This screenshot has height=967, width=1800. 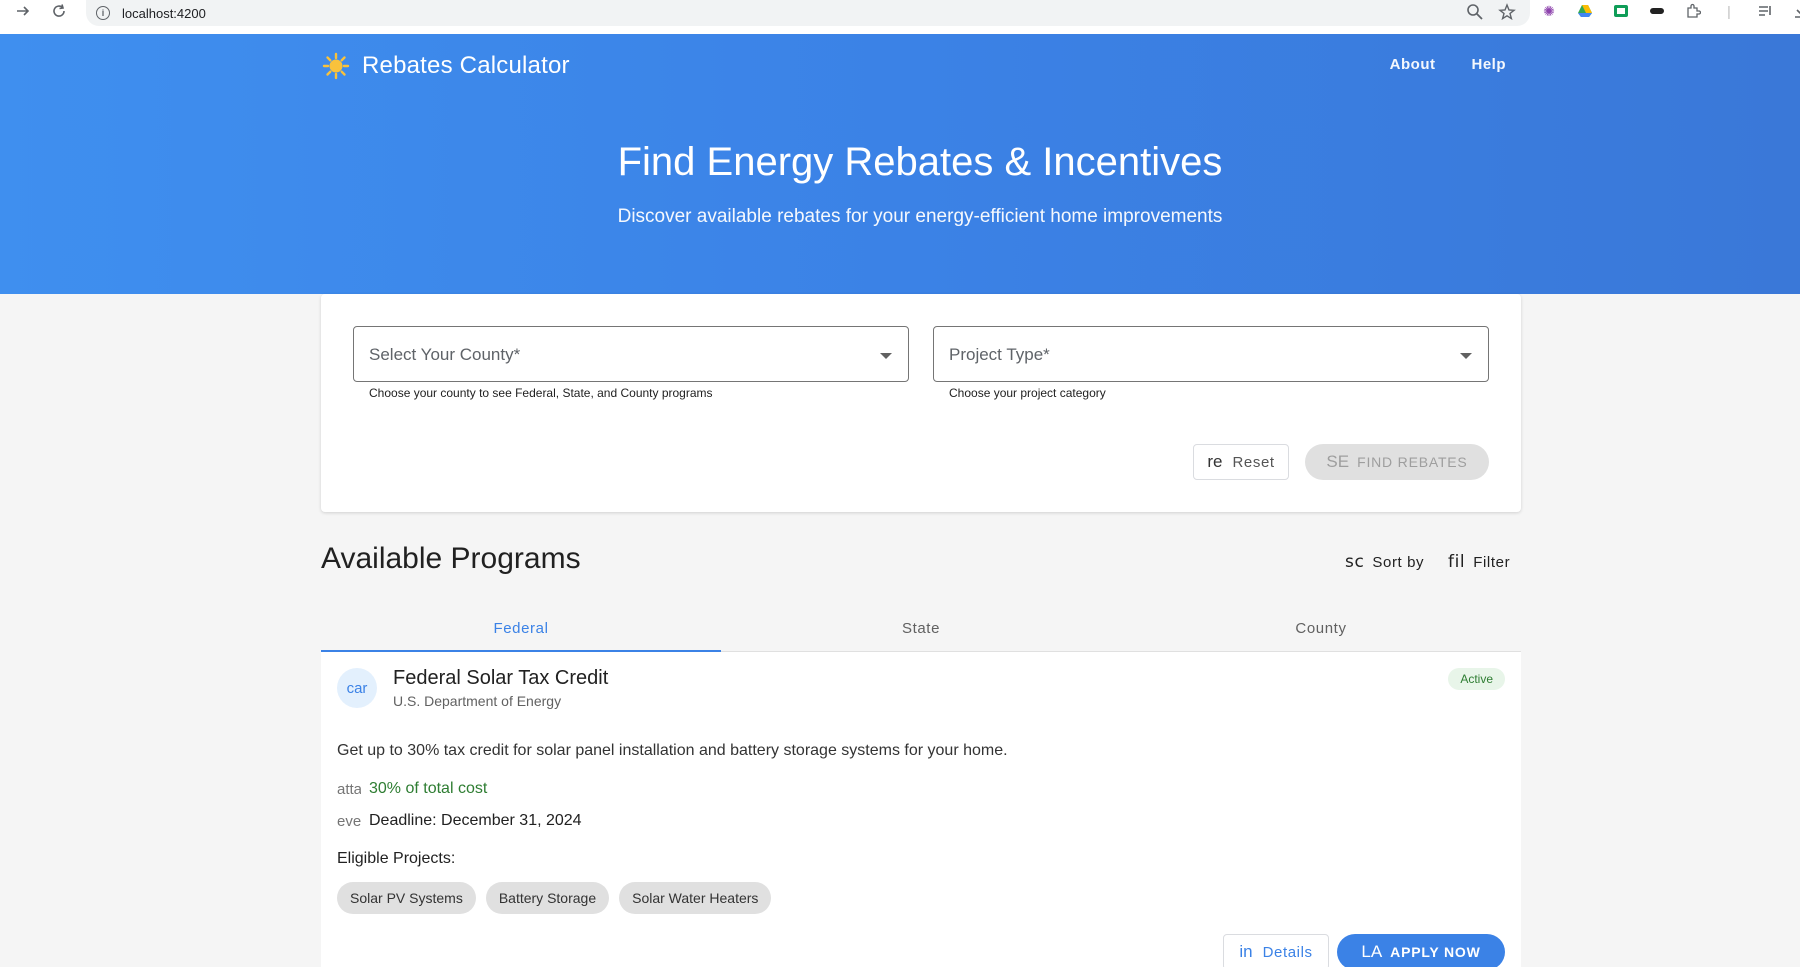 I want to click on info-icon: i, so click(x=103, y=13).